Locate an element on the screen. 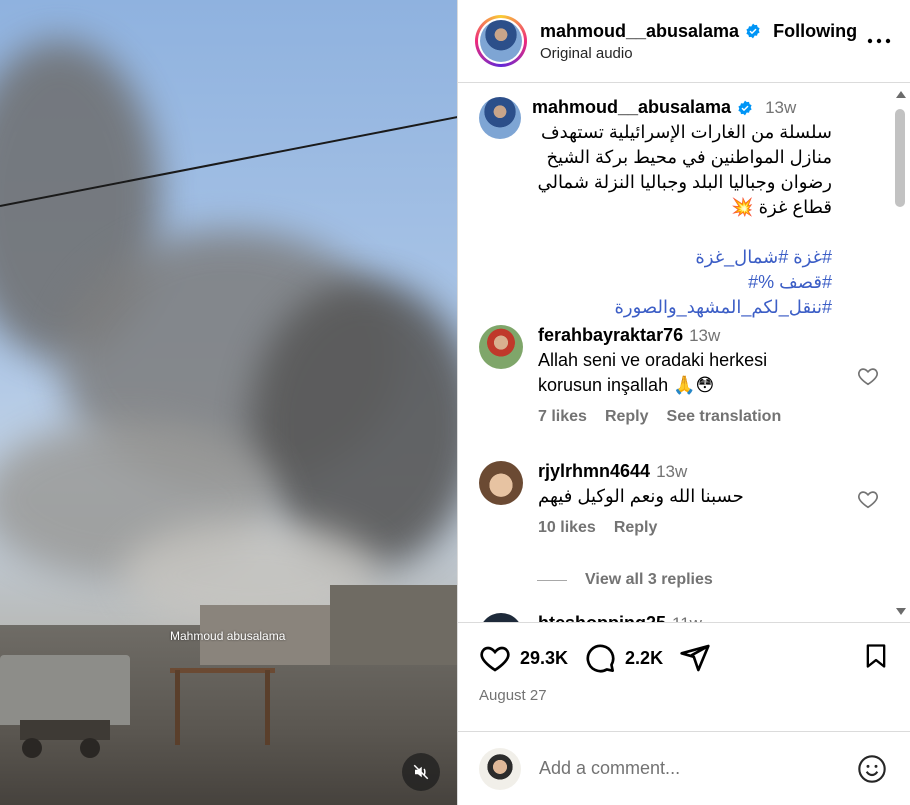 The height and width of the screenshot is (805, 910). original-audio-link: Original audio is located at coordinates (702, 53).